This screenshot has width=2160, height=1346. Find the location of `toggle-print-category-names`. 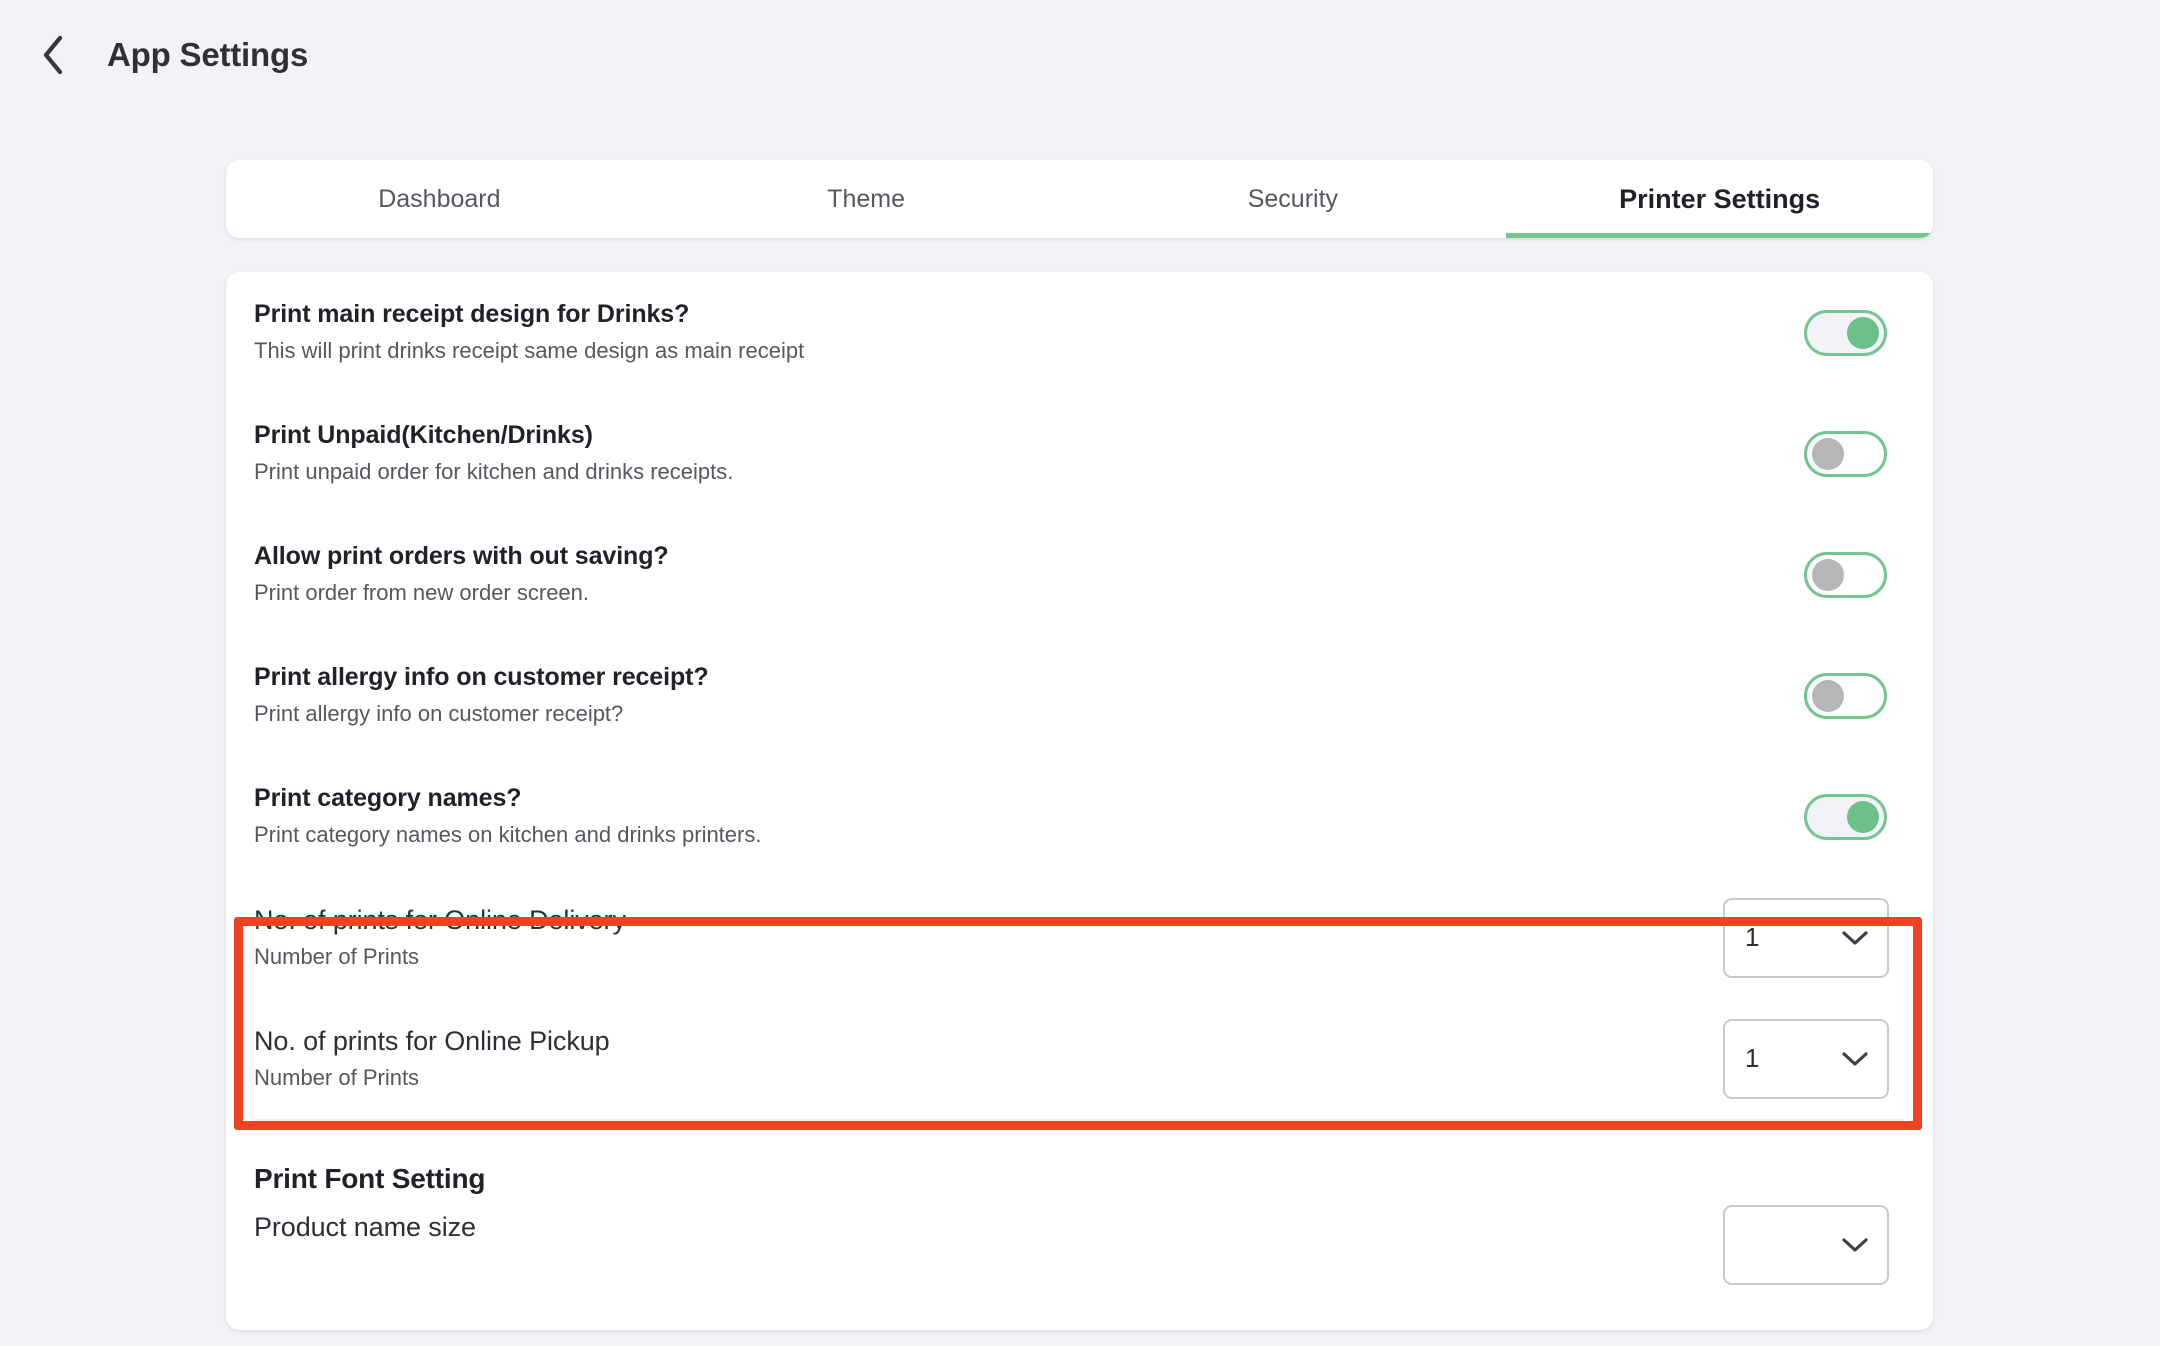

toggle-print-category-names is located at coordinates (1845, 816).